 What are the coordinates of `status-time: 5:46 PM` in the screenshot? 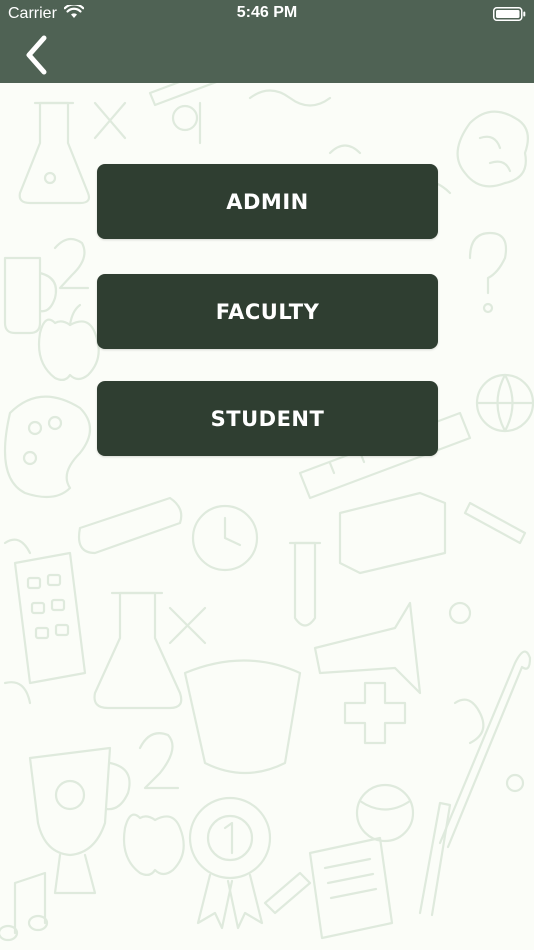 It's located at (267, 12).